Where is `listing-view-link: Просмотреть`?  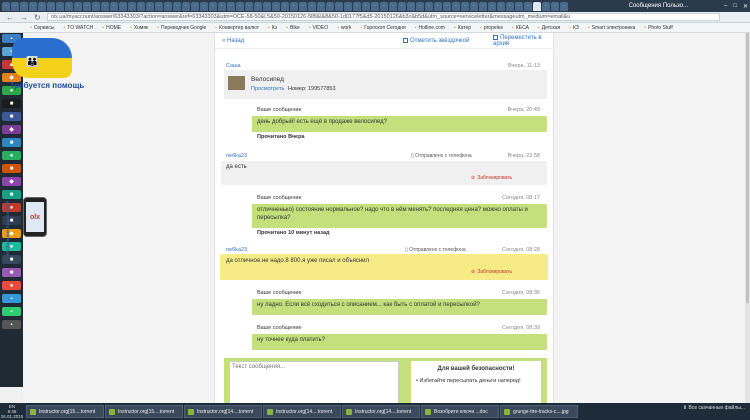
listing-view-link: Просмотреть is located at coordinates (267, 89).